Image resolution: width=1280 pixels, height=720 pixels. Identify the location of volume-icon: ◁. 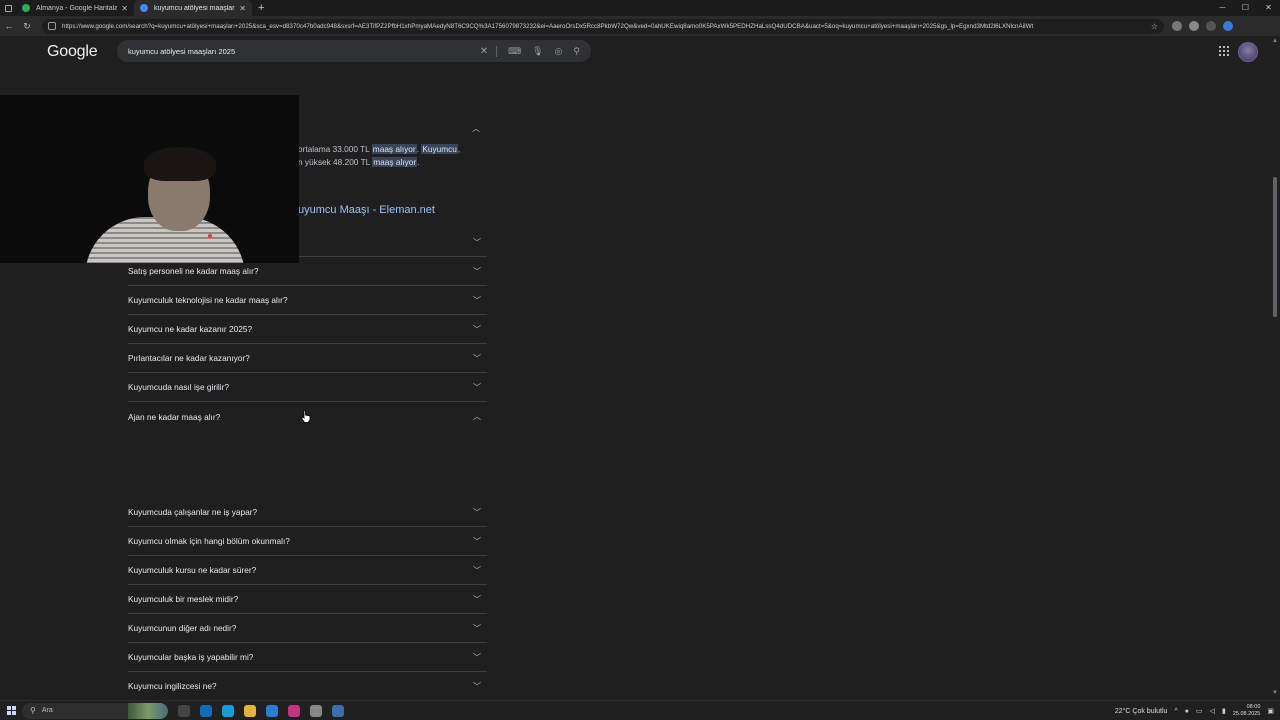
(1212, 711).